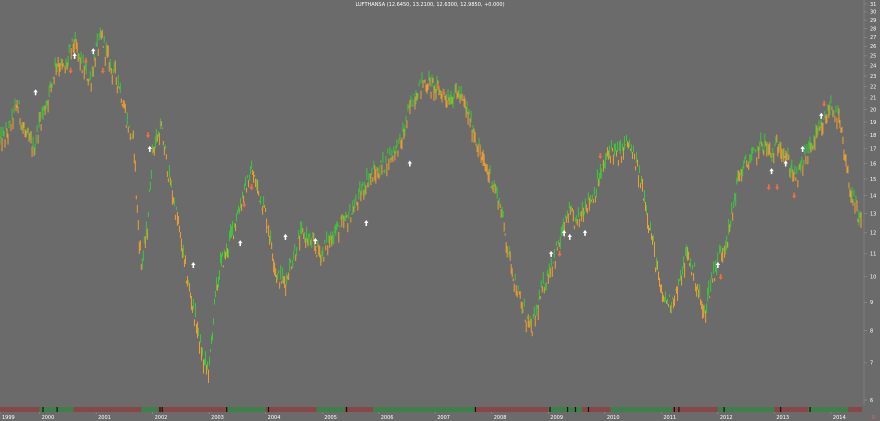 The height and width of the screenshot is (421, 880). Describe the element at coordinates (726, 418) in the screenshot. I see `x-tick-label: 2012` at that location.